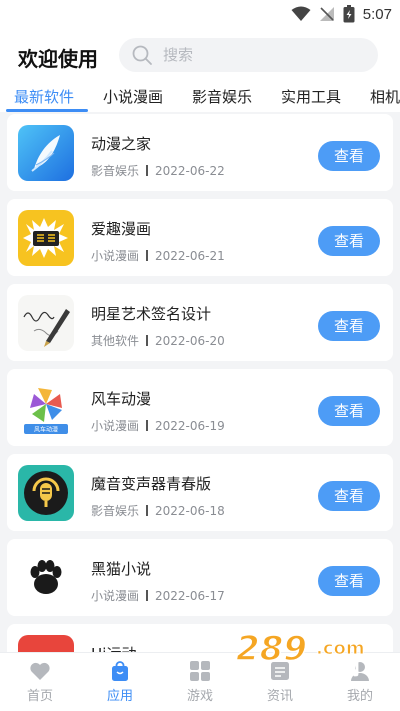 This screenshot has height=711, width=400. I want to click on red-app-icon, so click(46, 643).